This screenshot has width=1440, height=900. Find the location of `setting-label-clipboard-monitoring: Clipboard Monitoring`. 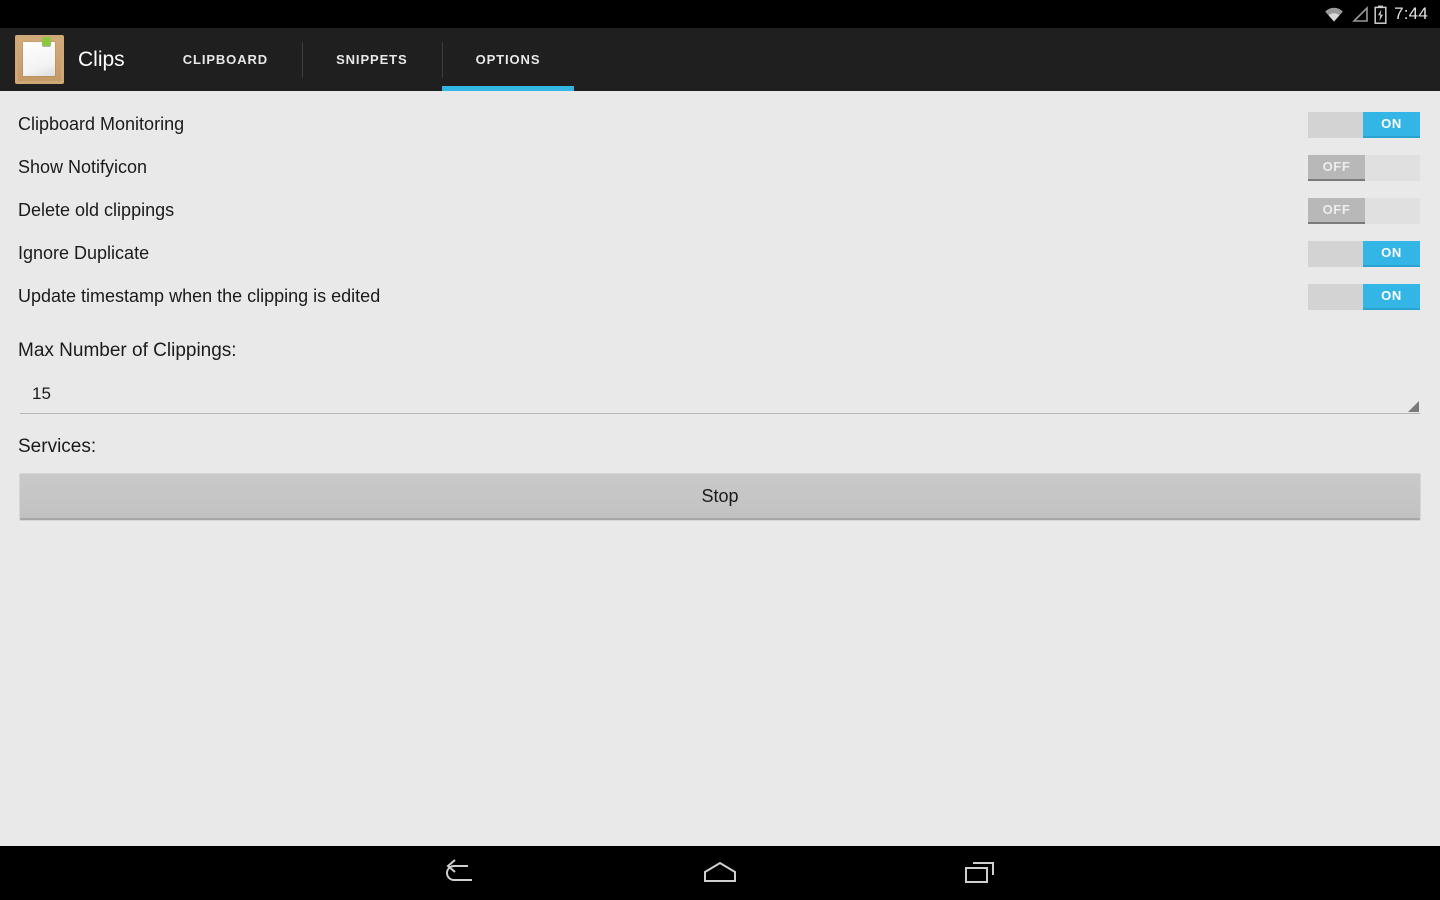

setting-label-clipboard-monitoring: Clipboard Monitoring is located at coordinates (101, 124).